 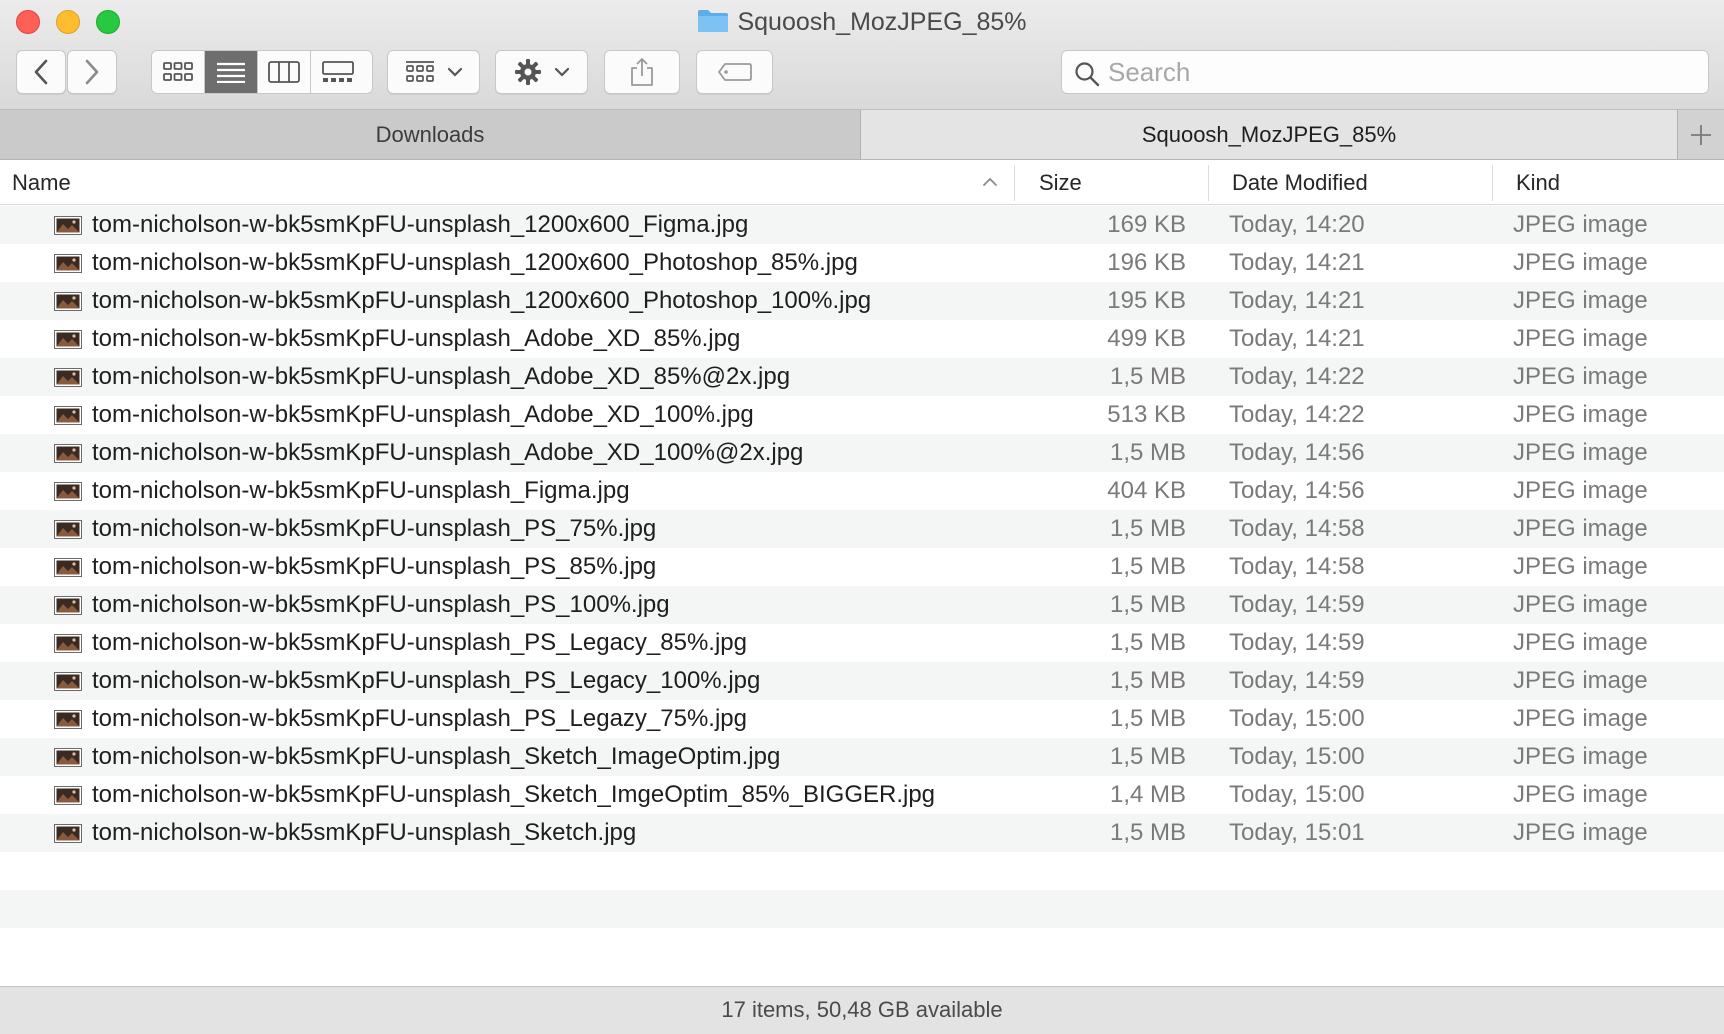 I want to click on column-view-button, so click(x=284, y=72).